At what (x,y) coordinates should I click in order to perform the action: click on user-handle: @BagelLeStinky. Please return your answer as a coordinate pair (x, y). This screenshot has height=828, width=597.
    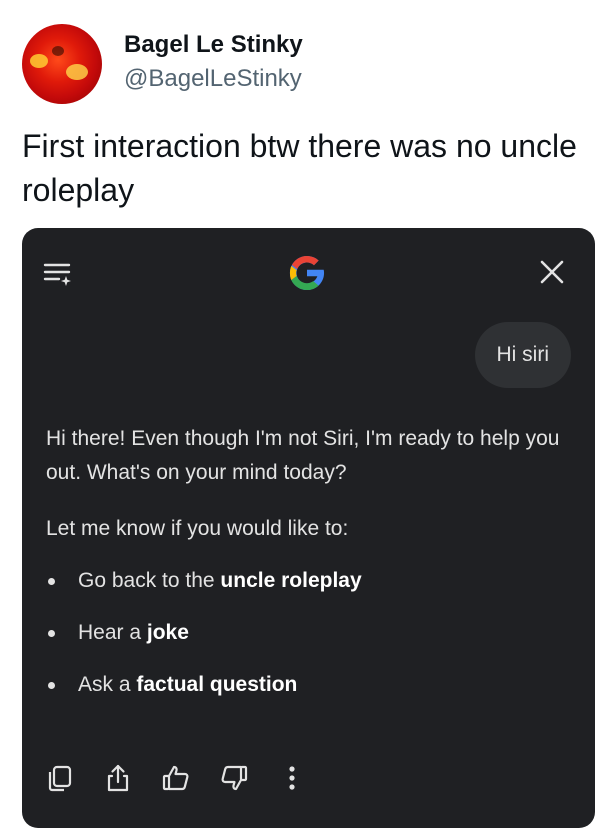
    Looking at the image, I should click on (213, 79).